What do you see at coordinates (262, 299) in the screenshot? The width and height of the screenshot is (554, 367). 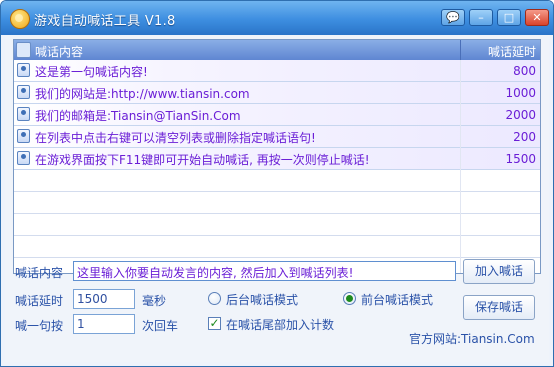 I see `background-mode-label: 后台喊话模式` at bounding box center [262, 299].